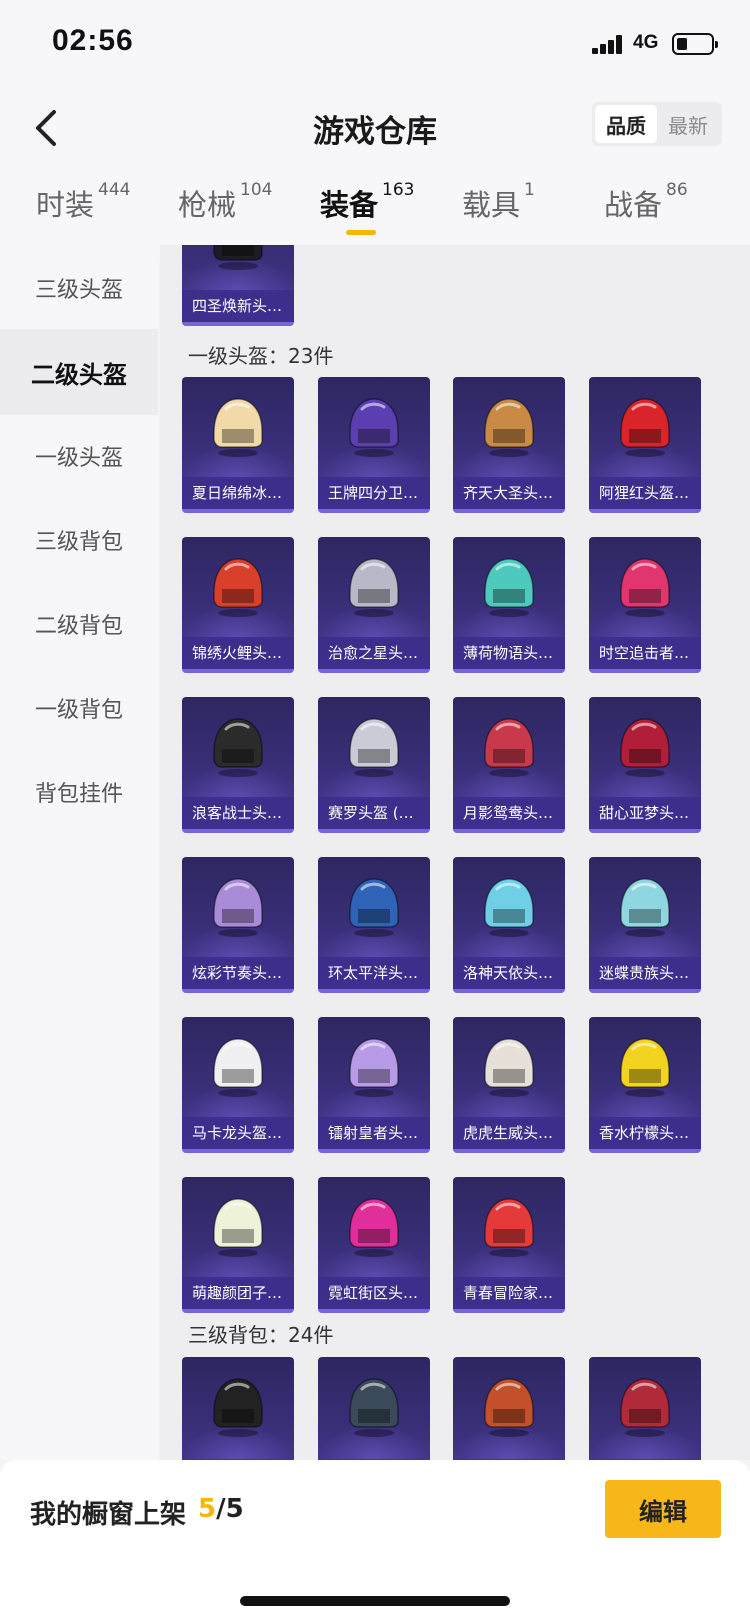 This screenshot has height=1623, width=750. I want to click on sidebar-item: 三级头盔, so click(79, 288).